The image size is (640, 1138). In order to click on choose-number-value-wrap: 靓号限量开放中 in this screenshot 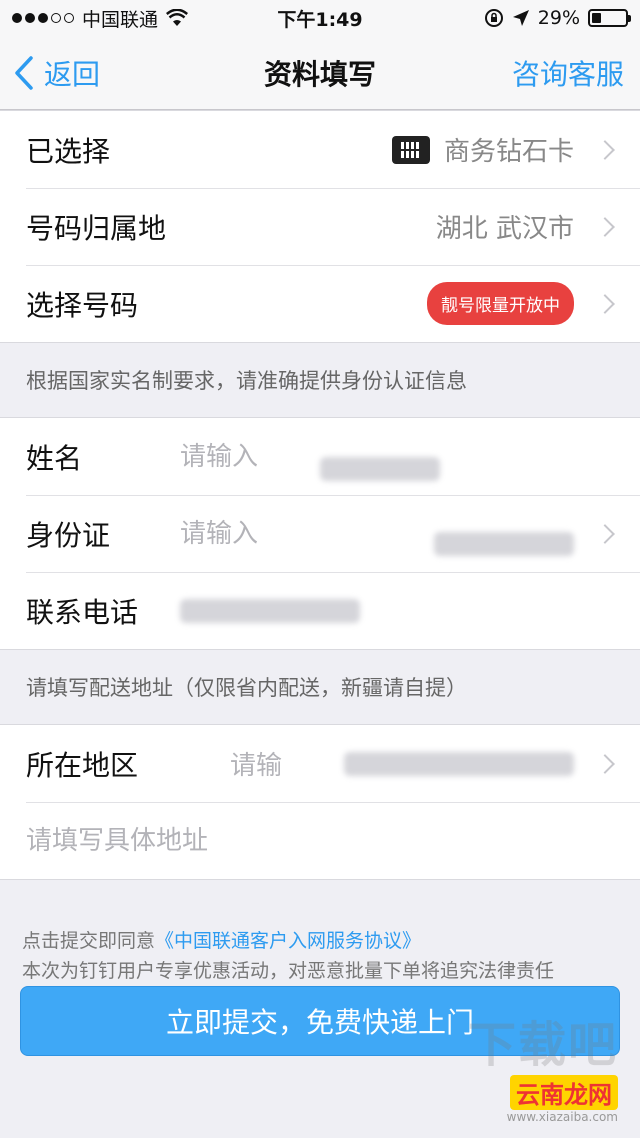, I will do `click(521, 303)`.